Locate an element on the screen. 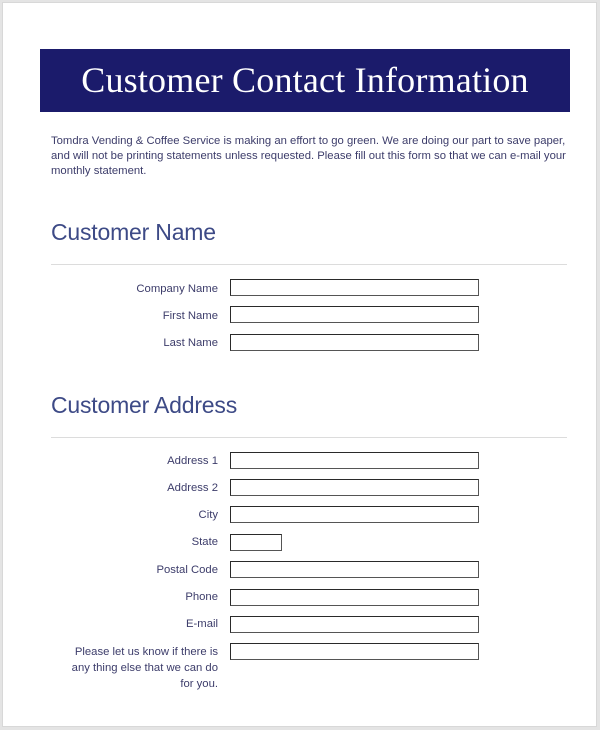 Image resolution: width=600 pixels, height=730 pixels. field-label: Company Name is located at coordinates (177, 289).